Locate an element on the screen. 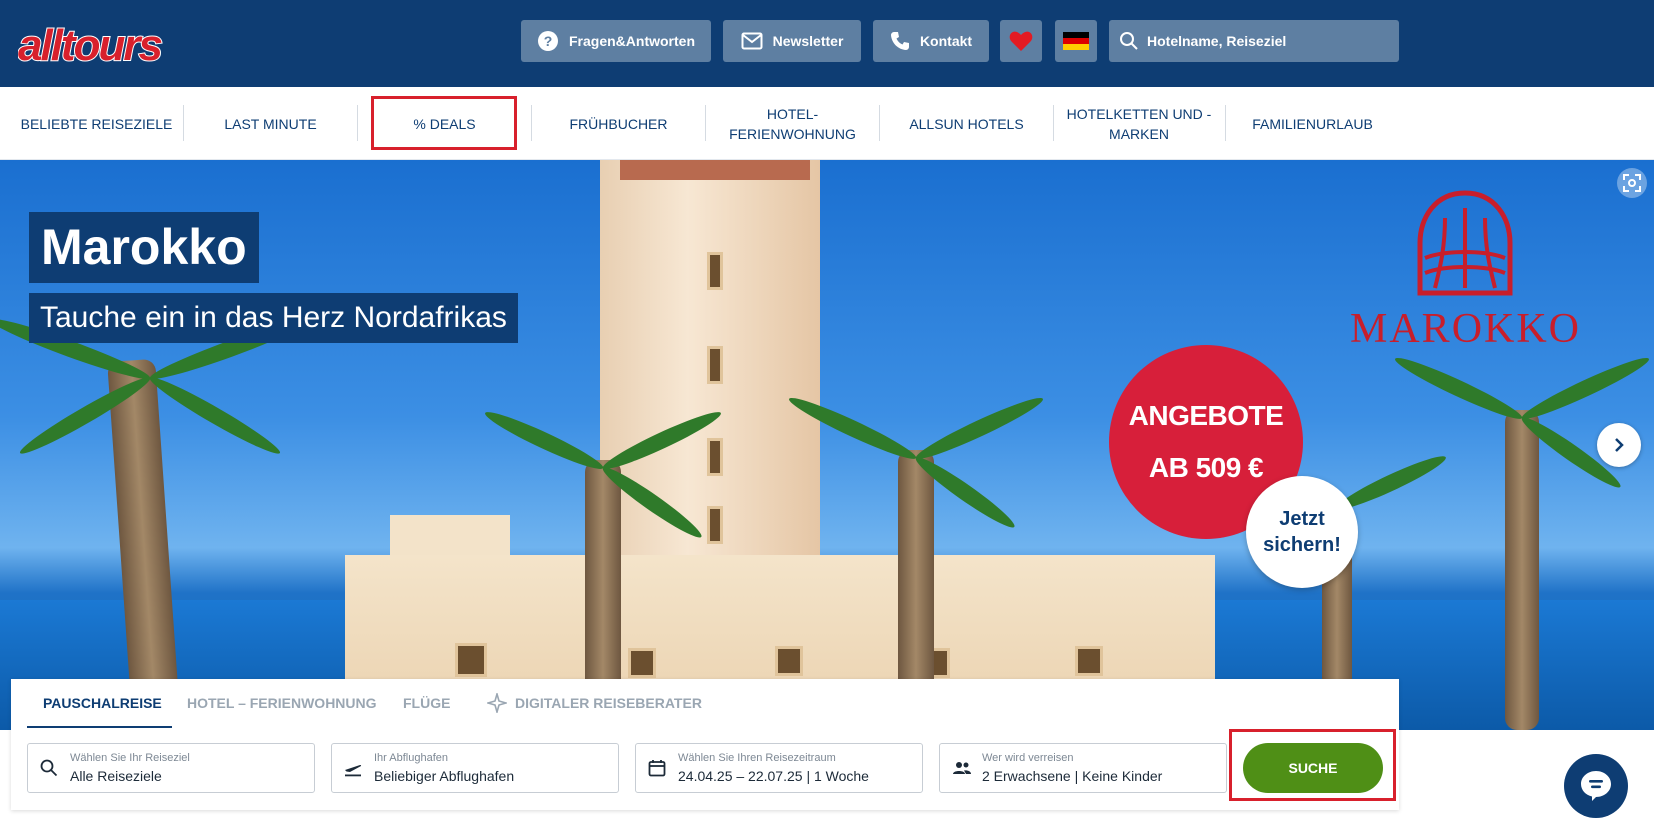 Image resolution: width=1654 pixels, height=831 pixels. heart-icon is located at coordinates (1021, 41).